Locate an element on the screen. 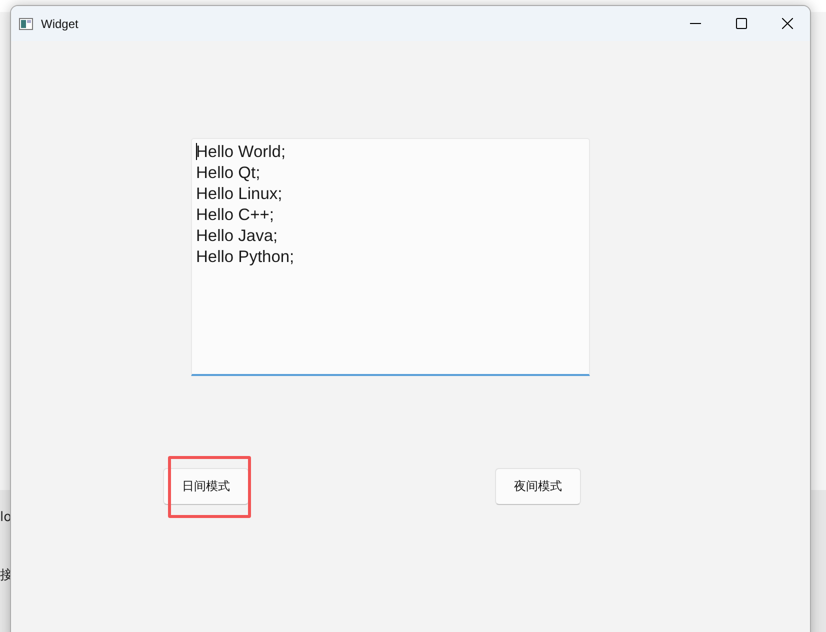 The width and height of the screenshot is (826, 632). mode-button: 日间模式 is located at coordinates (206, 486).